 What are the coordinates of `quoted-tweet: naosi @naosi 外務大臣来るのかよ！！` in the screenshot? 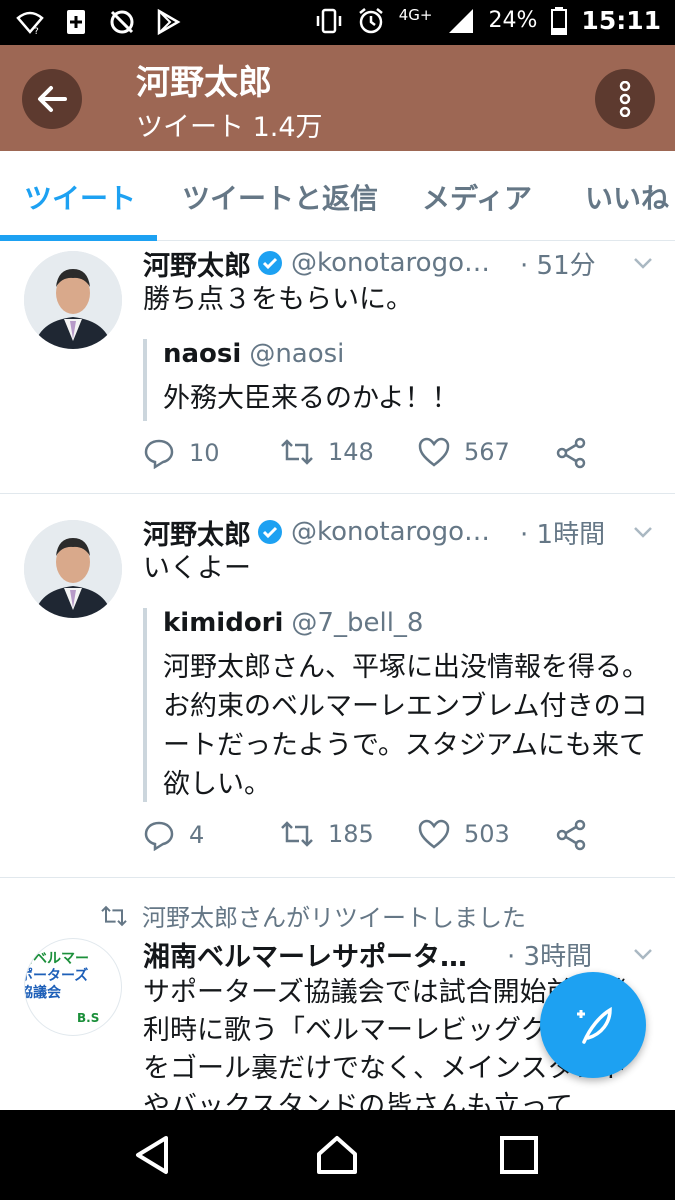 It's located at (397, 380).